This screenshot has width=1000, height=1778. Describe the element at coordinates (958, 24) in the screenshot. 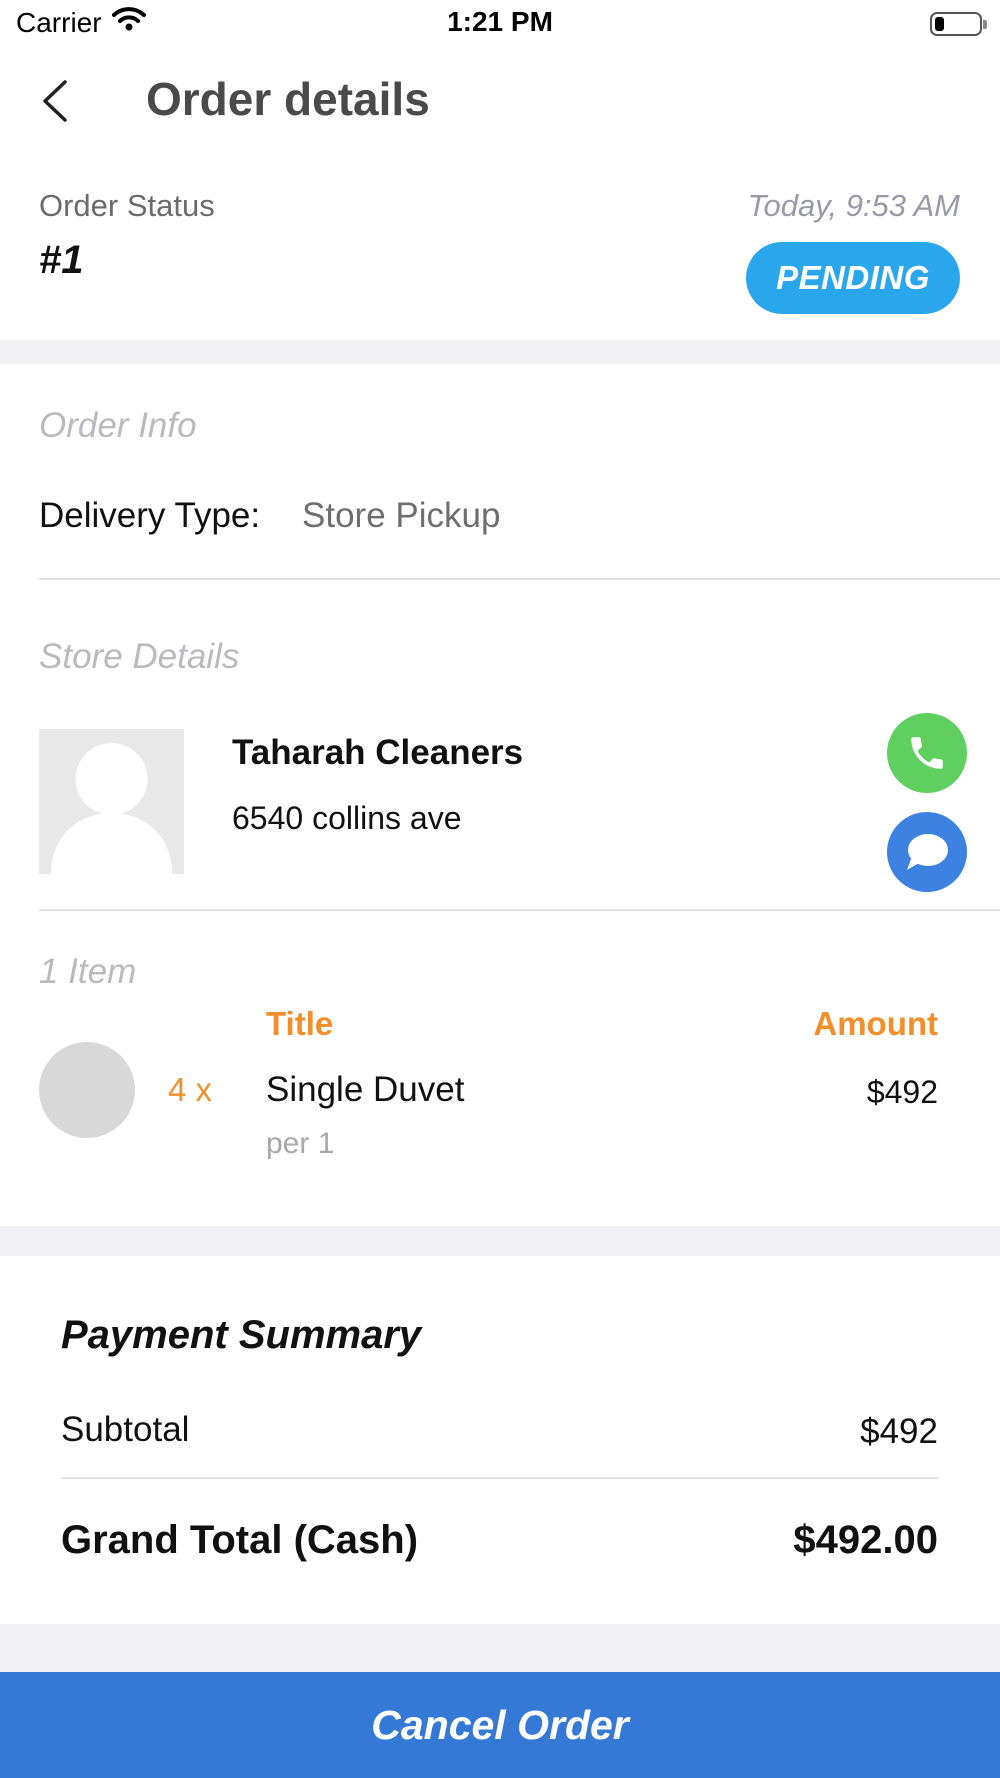

I see `battery-icon` at that location.